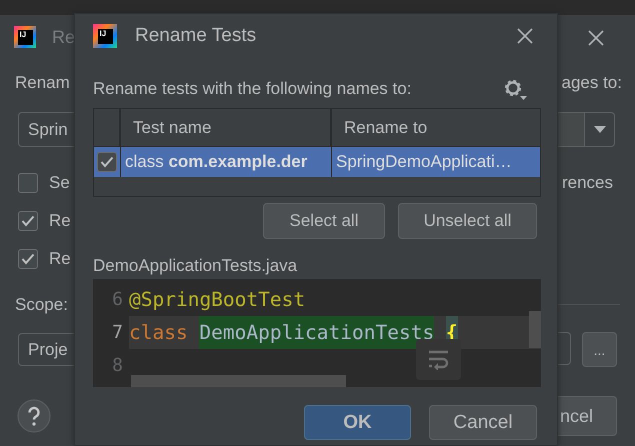 This screenshot has height=446, width=635. I want to click on code-line: @SpringBootTest, so click(217, 300).